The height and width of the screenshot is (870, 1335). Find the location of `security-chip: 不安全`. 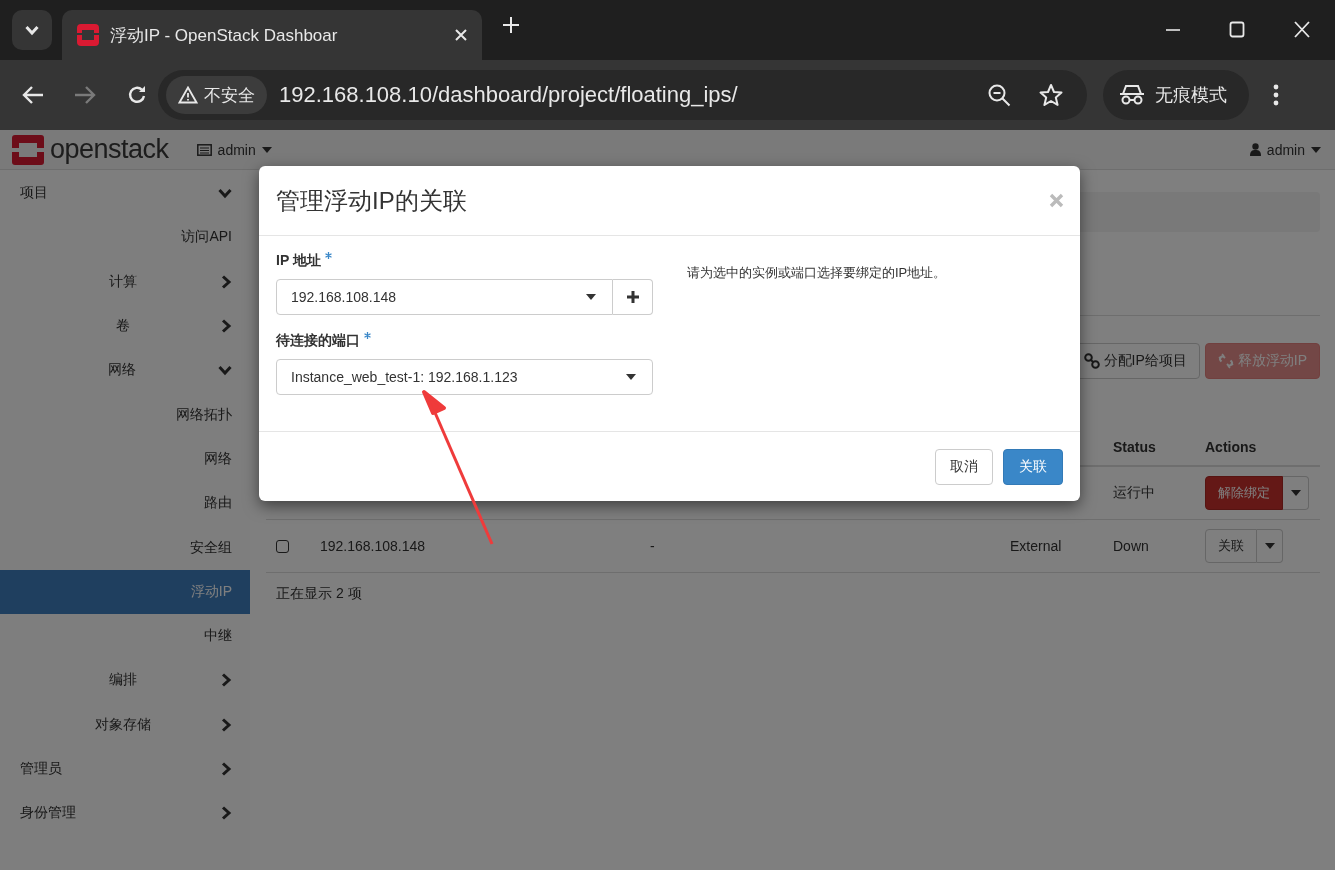

security-chip: 不安全 is located at coordinates (216, 95).